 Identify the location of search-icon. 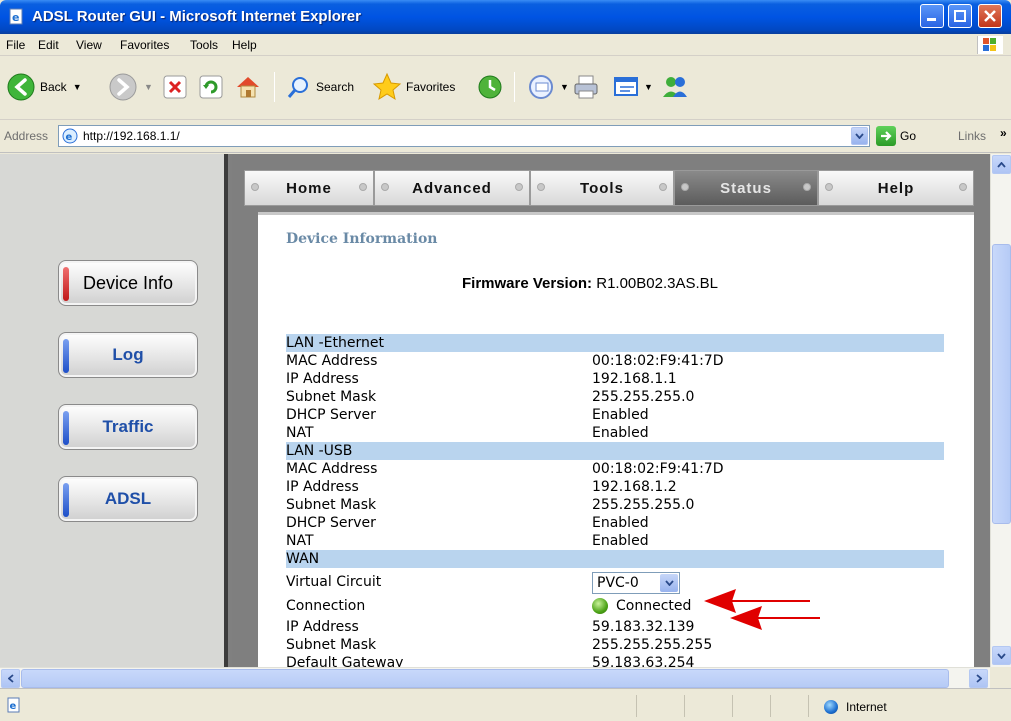
(297, 87).